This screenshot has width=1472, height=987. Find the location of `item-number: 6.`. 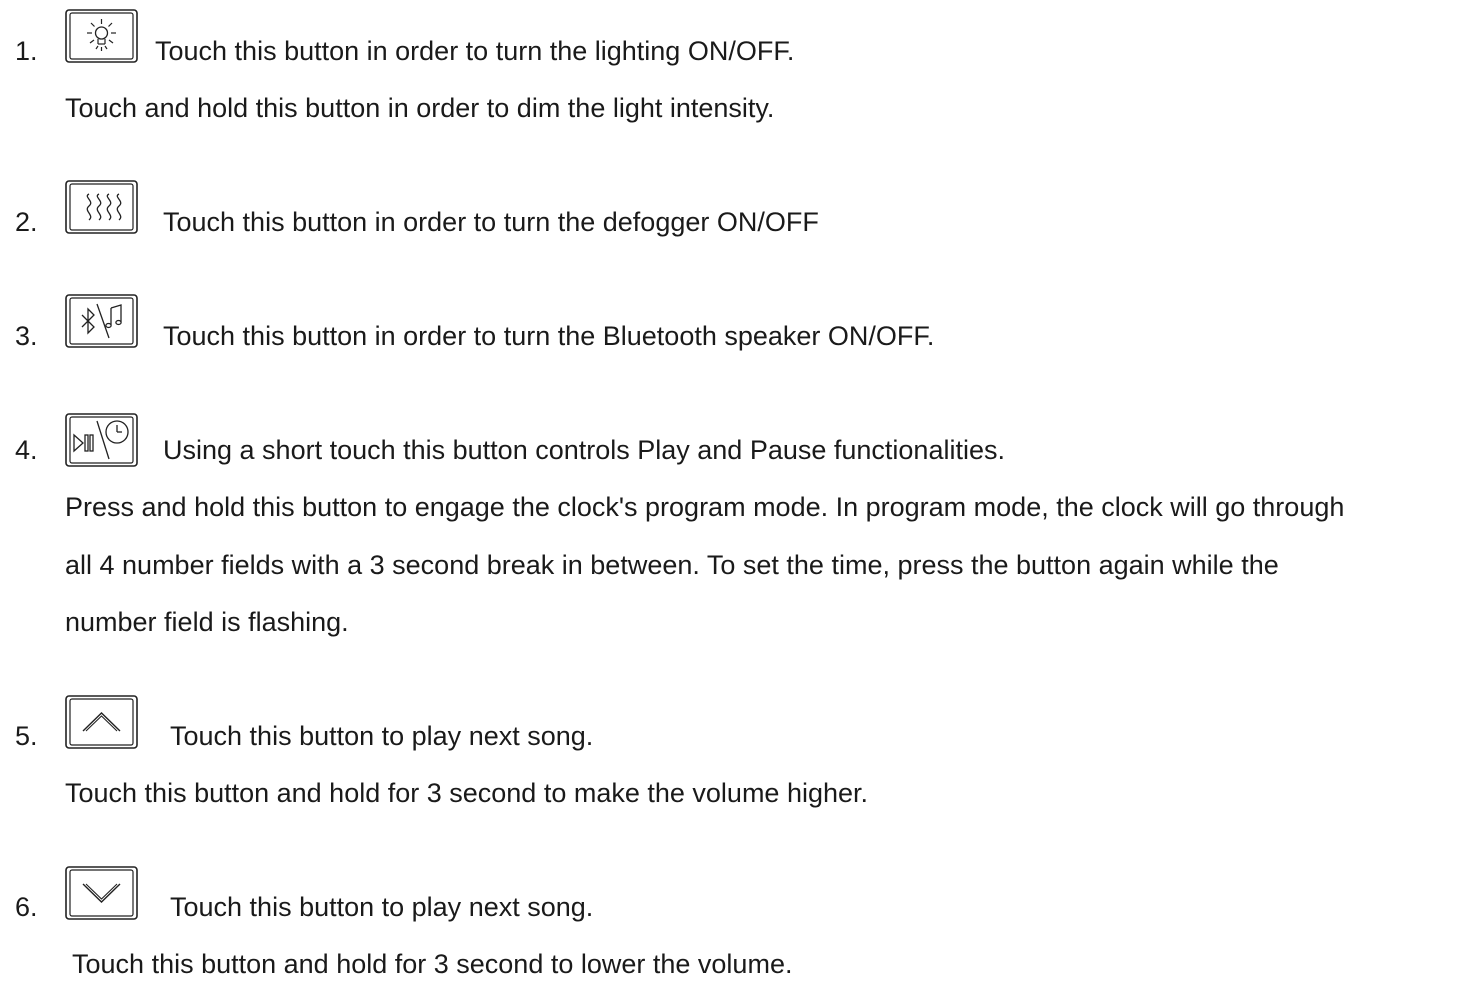

item-number: 6. is located at coordinates (26, 907).